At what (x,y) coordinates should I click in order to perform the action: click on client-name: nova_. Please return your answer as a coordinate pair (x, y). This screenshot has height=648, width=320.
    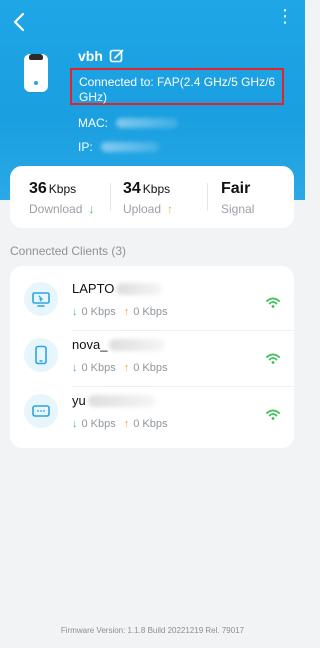
    Looking at the image, I should click on (119, 344).